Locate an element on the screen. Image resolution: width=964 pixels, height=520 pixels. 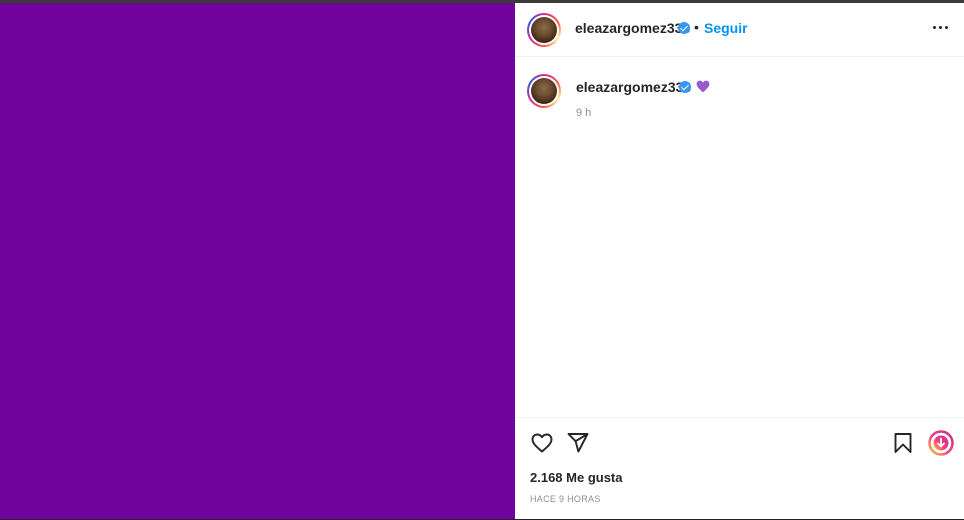
follow-button: Seguir is located at coordinates (726, 28).